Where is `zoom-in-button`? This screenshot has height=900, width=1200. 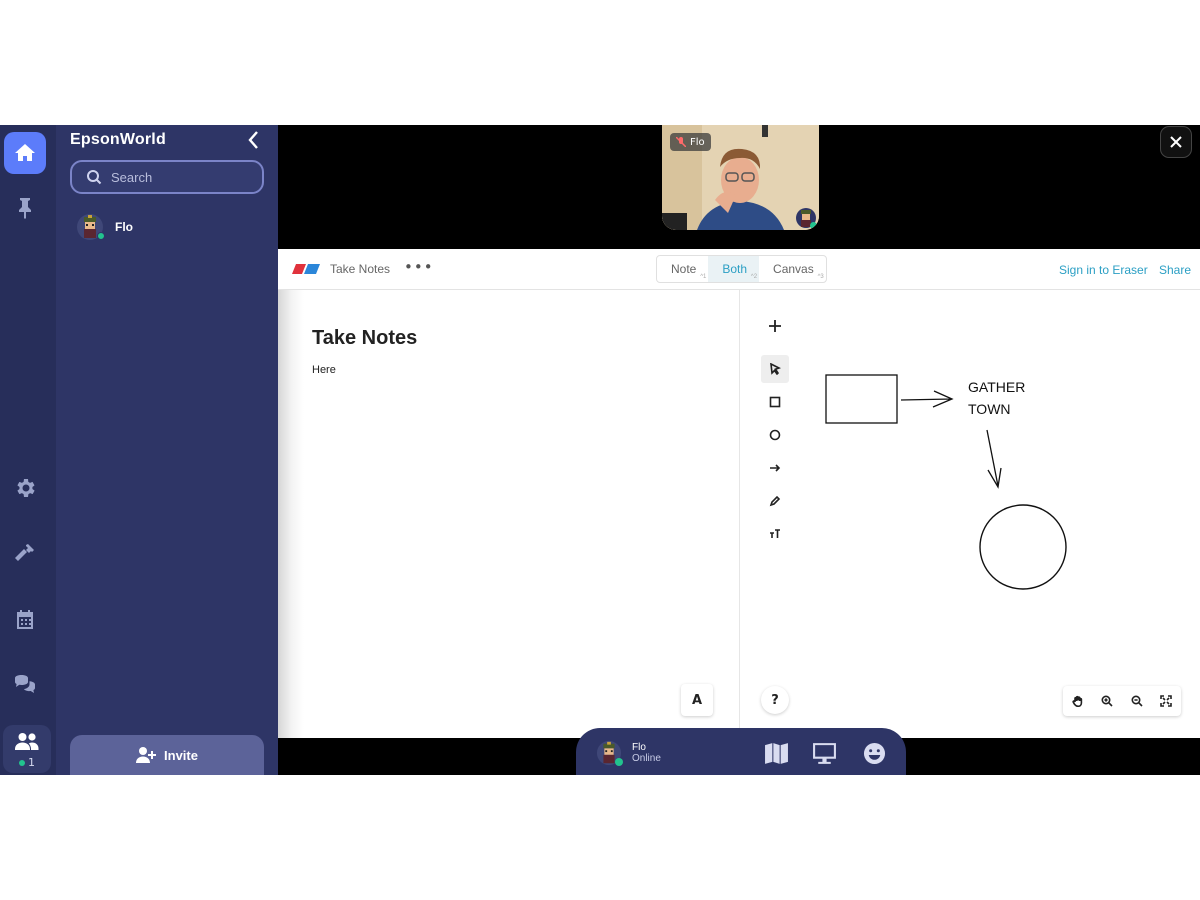 zoom-in-button is located at coordinates (1107, 701).